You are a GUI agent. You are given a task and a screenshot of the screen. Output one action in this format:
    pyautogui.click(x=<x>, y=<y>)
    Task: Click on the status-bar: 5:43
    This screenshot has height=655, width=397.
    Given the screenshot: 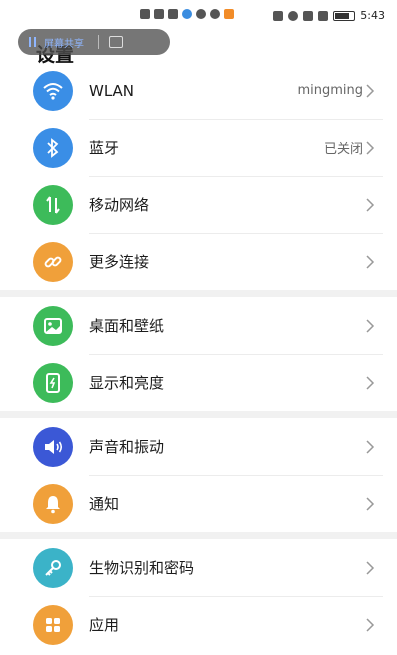 What is the action you would take?
    pyautogui.click(x=198, y=15)
    